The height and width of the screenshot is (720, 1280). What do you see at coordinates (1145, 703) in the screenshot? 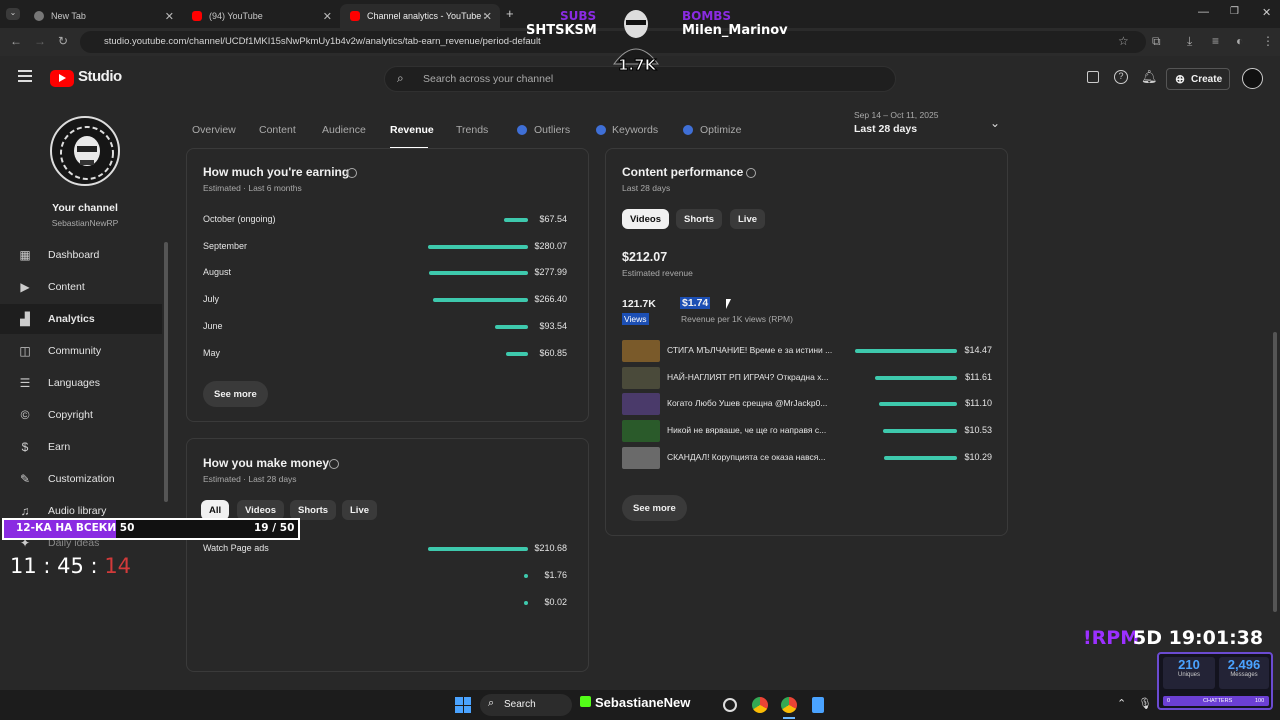
I see `microphone-icon: 🎙︎` at bounding box center [1145, 703].